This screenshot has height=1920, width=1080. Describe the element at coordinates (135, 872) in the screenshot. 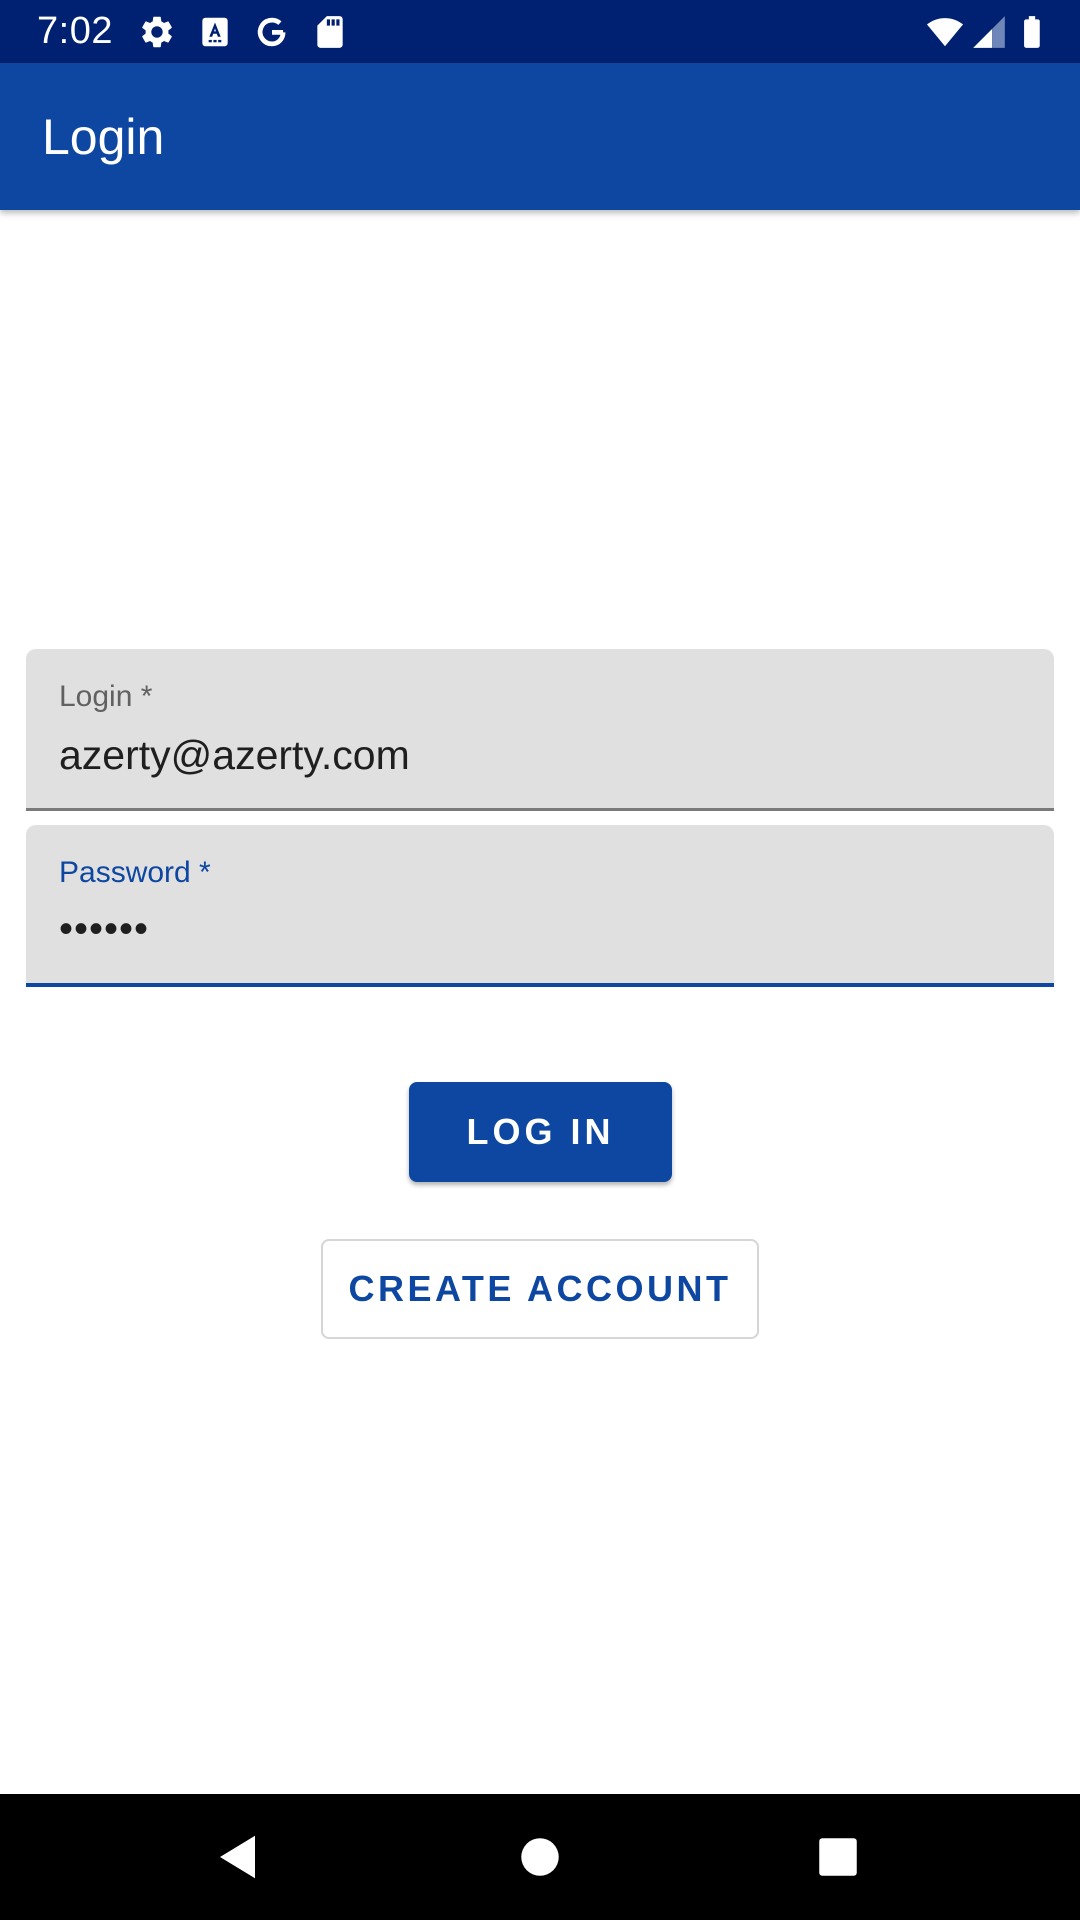

I see `password-field-label: Password *` at that location.